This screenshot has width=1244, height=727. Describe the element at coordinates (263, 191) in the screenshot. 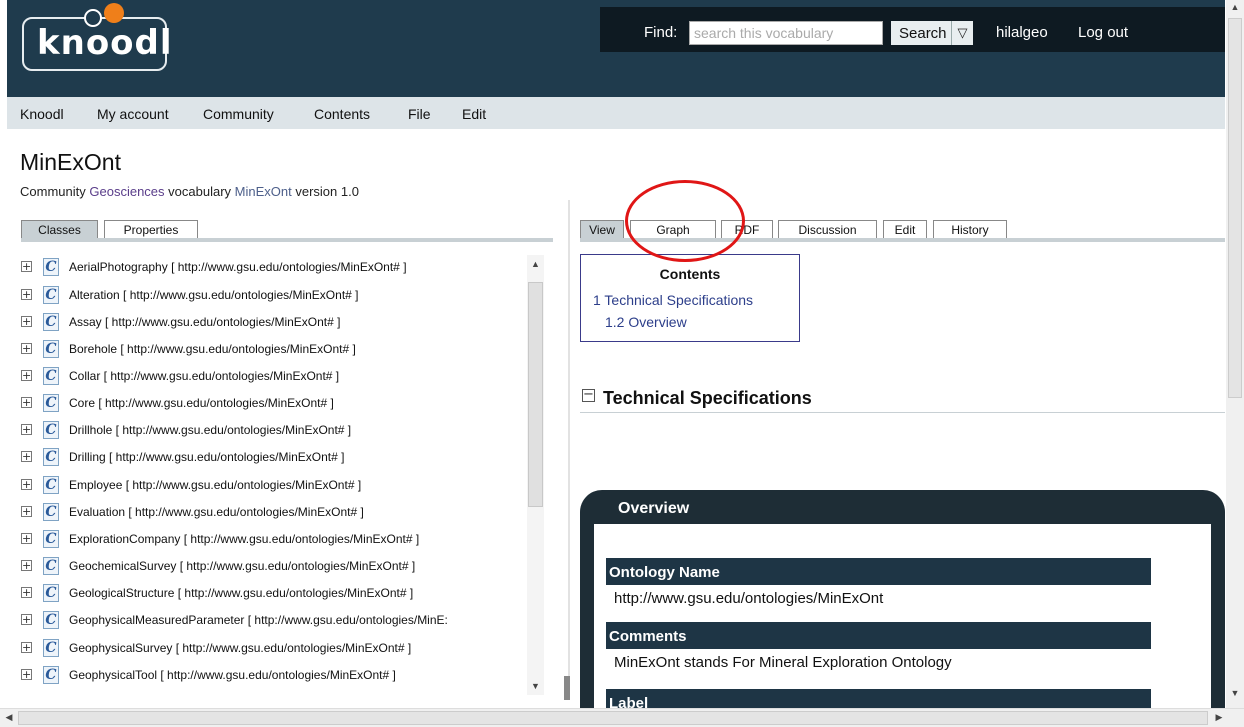

I see `vocabulary-link: MinExOnt` at that location.